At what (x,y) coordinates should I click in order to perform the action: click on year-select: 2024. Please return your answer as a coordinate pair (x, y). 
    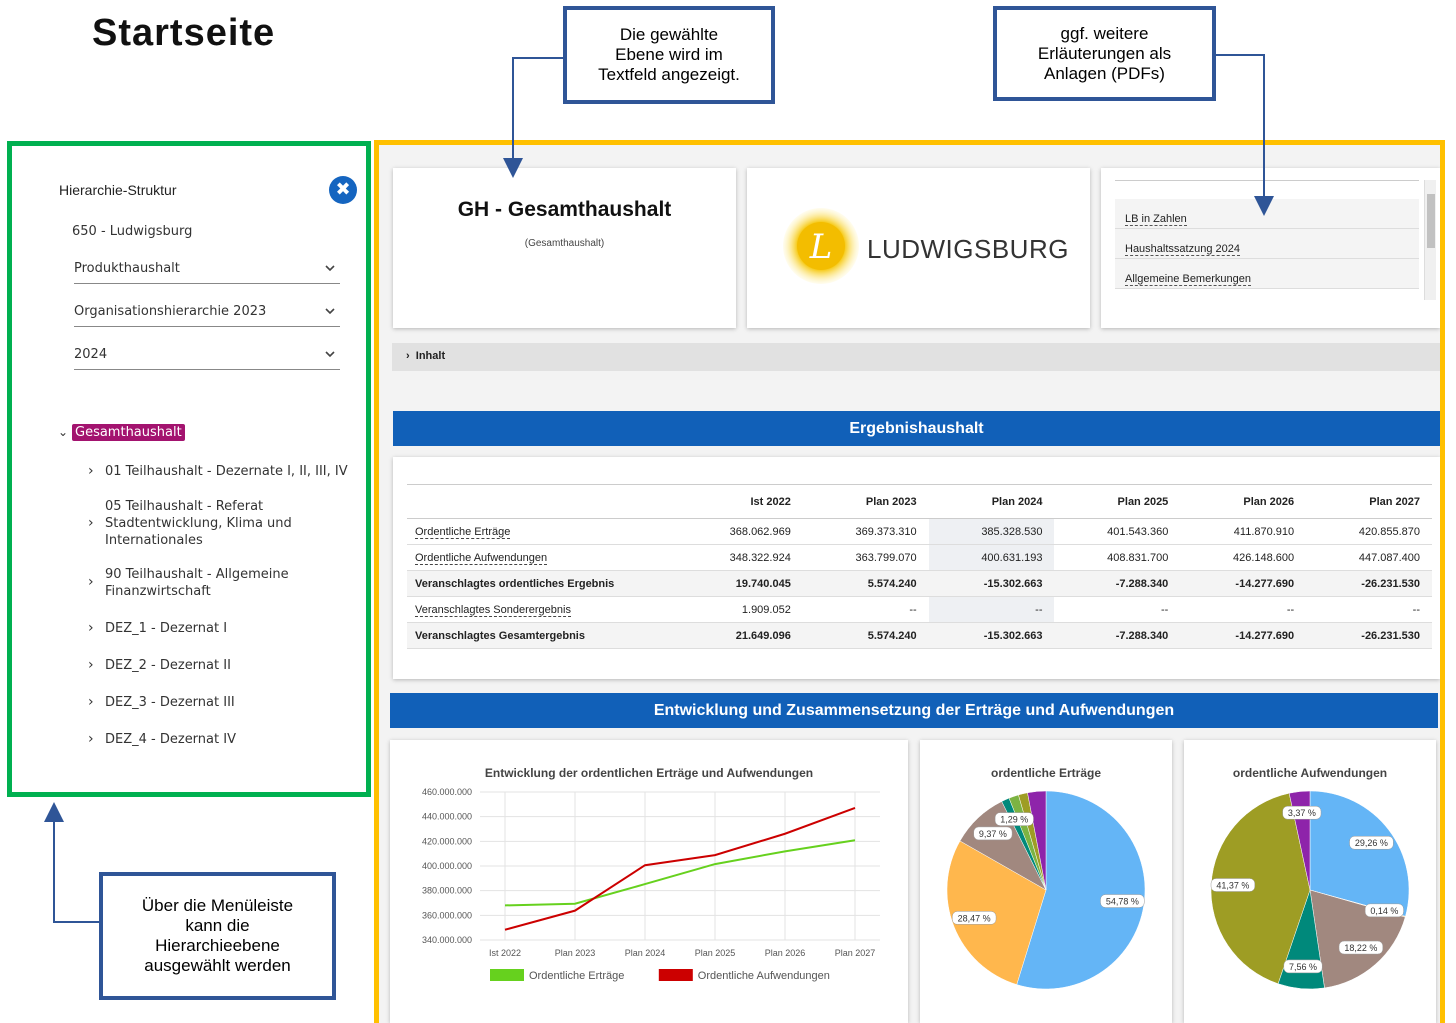
    Looking at the image, I should click on (207, 357).